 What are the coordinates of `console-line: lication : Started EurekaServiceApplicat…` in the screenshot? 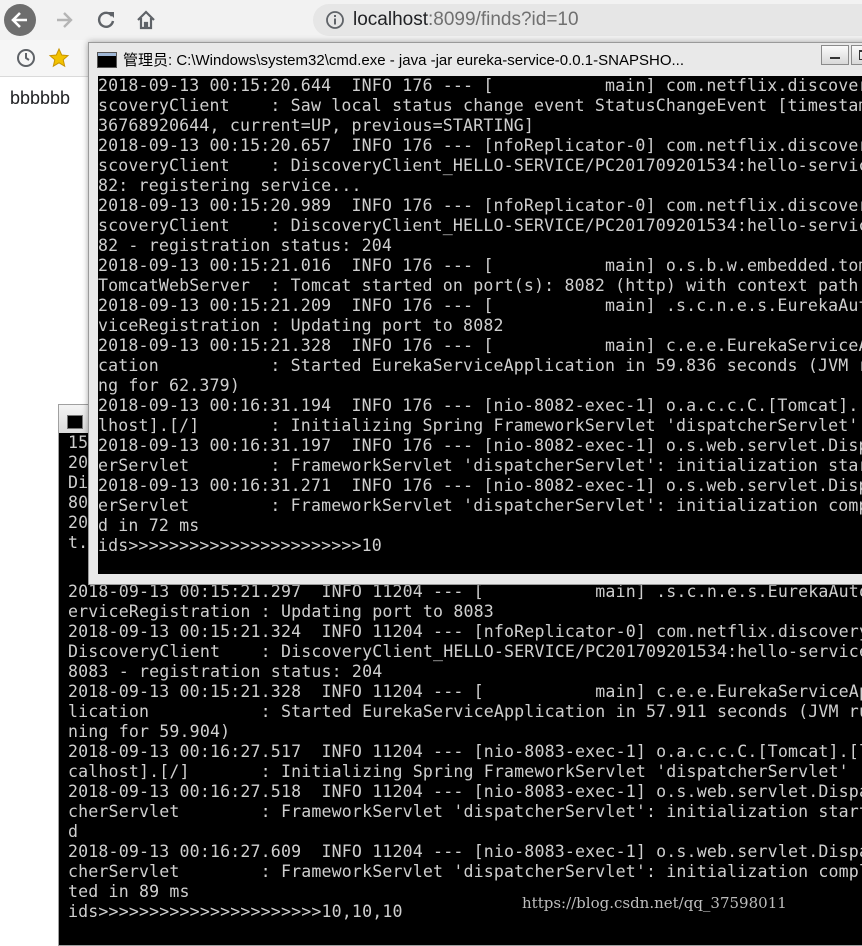 It's located at (465, 711).